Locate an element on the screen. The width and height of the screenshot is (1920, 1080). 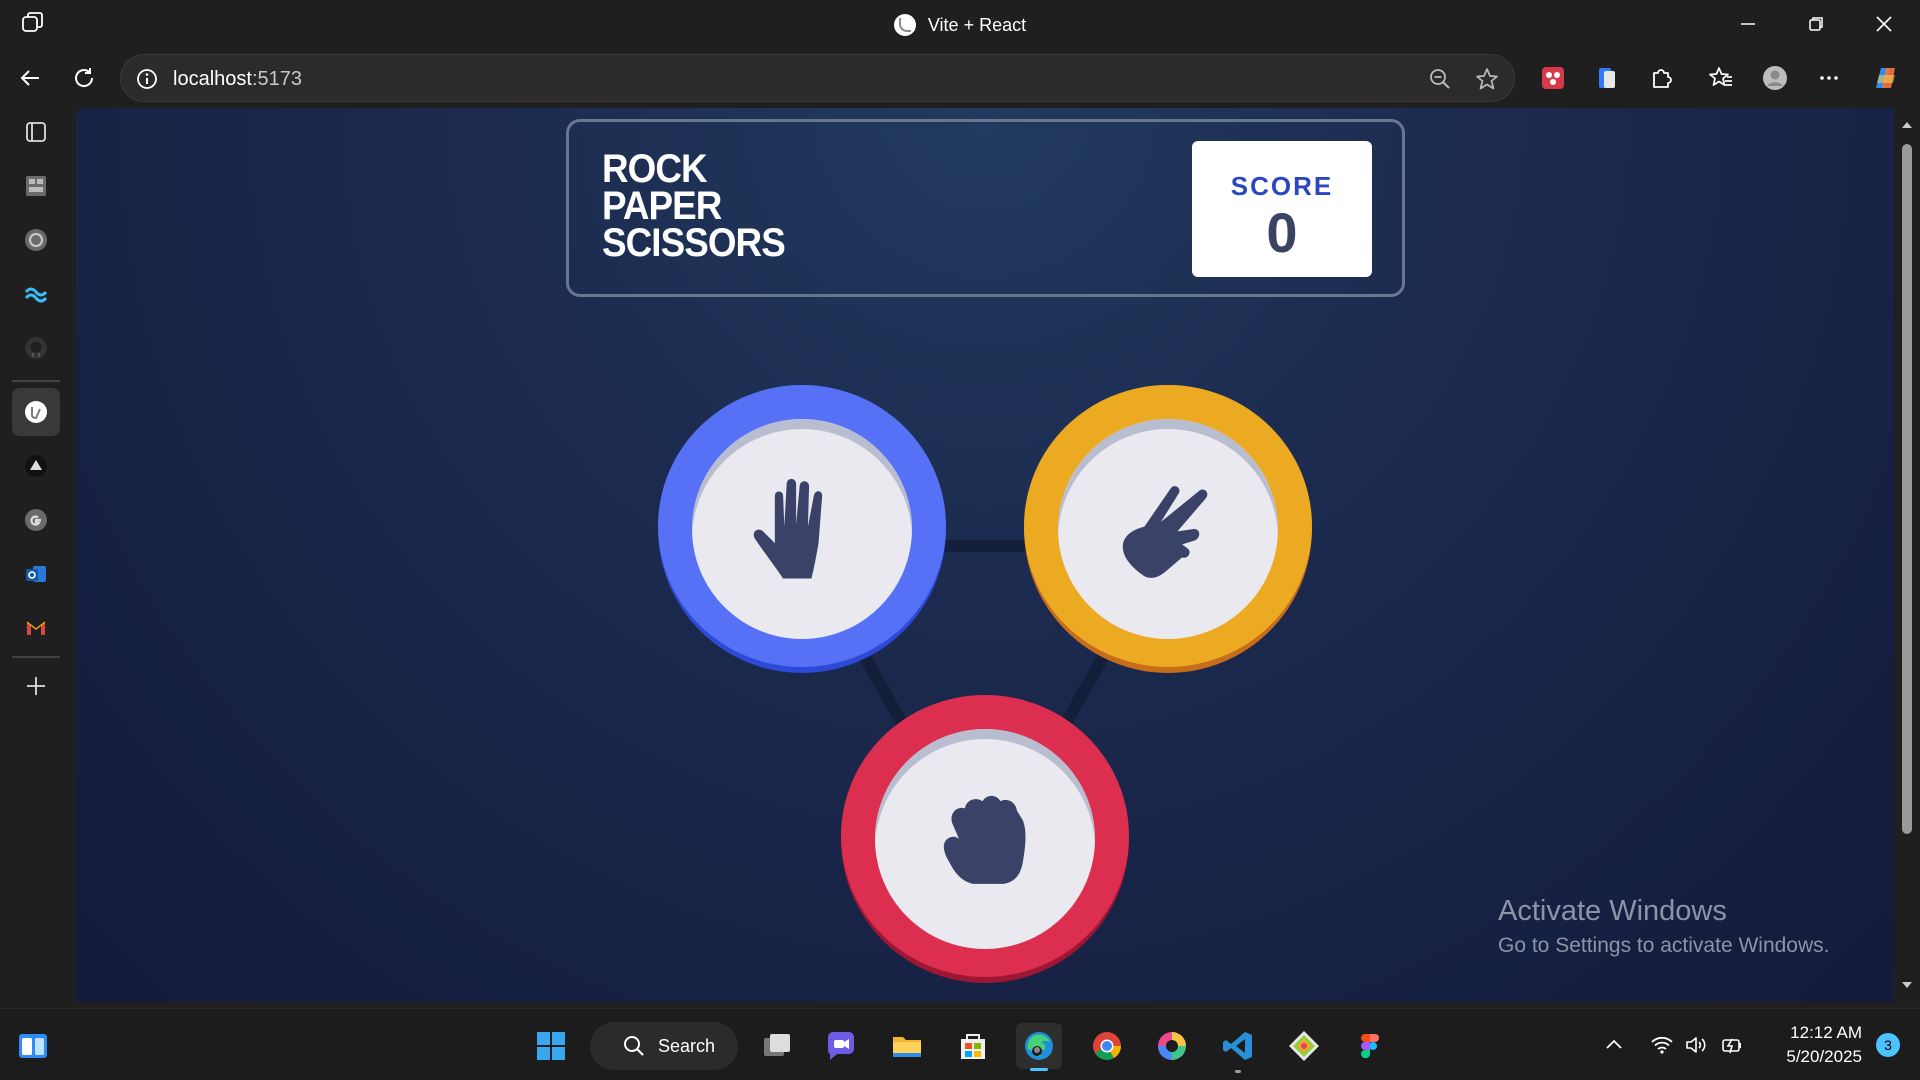
git-client-button is located at coordinates (1304, 1046).